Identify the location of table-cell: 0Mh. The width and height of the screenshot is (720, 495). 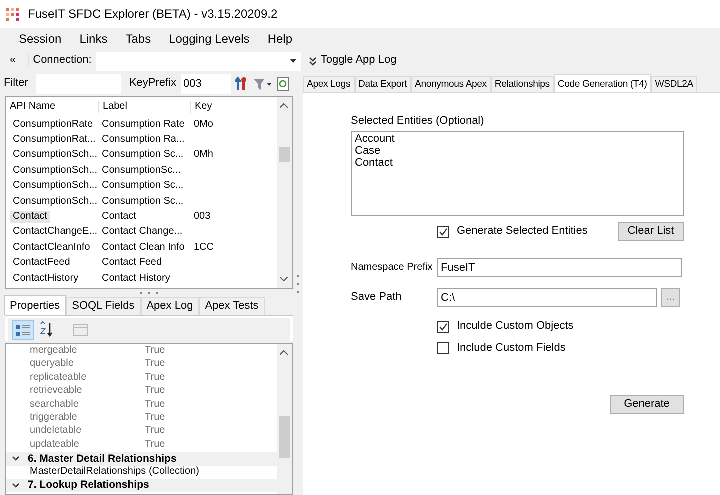
(204, 155).